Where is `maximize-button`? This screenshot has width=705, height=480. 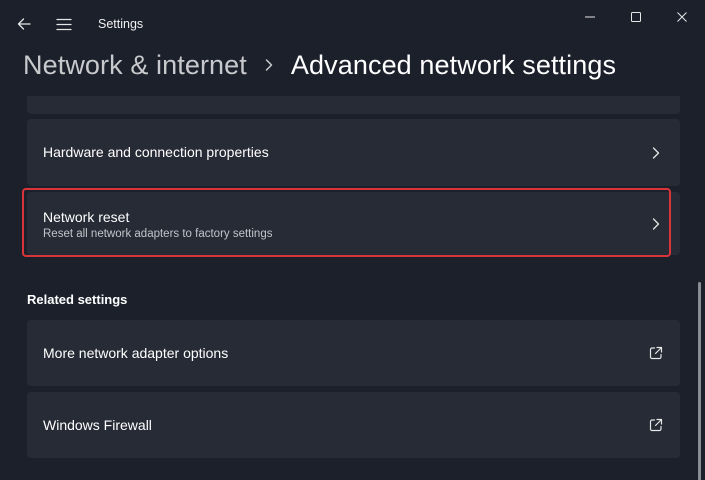 maximize-button is located at coordinates (636, 17).